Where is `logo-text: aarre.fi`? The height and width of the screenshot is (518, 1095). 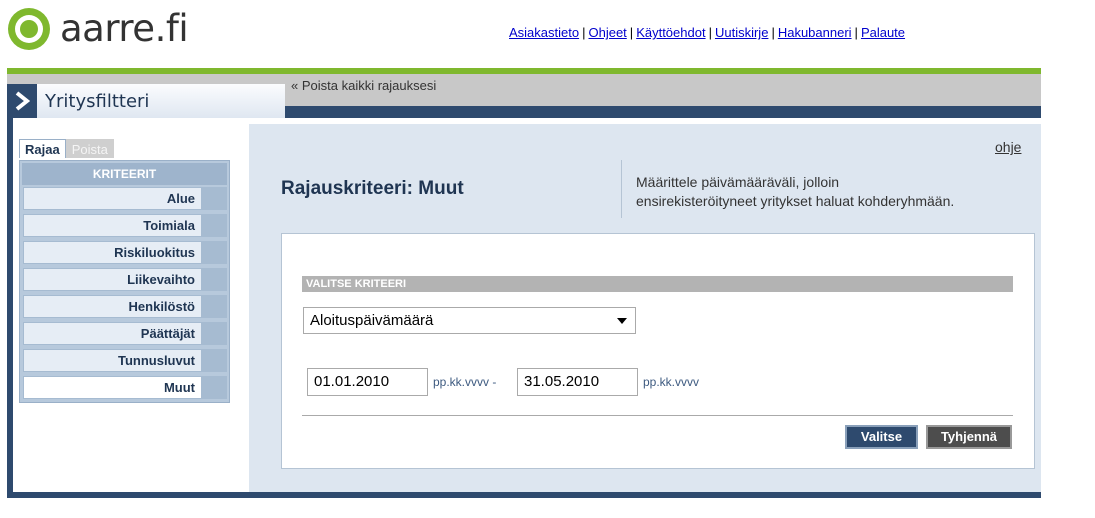
logo-text: aarre.fi is located at coordinates (124, 28).